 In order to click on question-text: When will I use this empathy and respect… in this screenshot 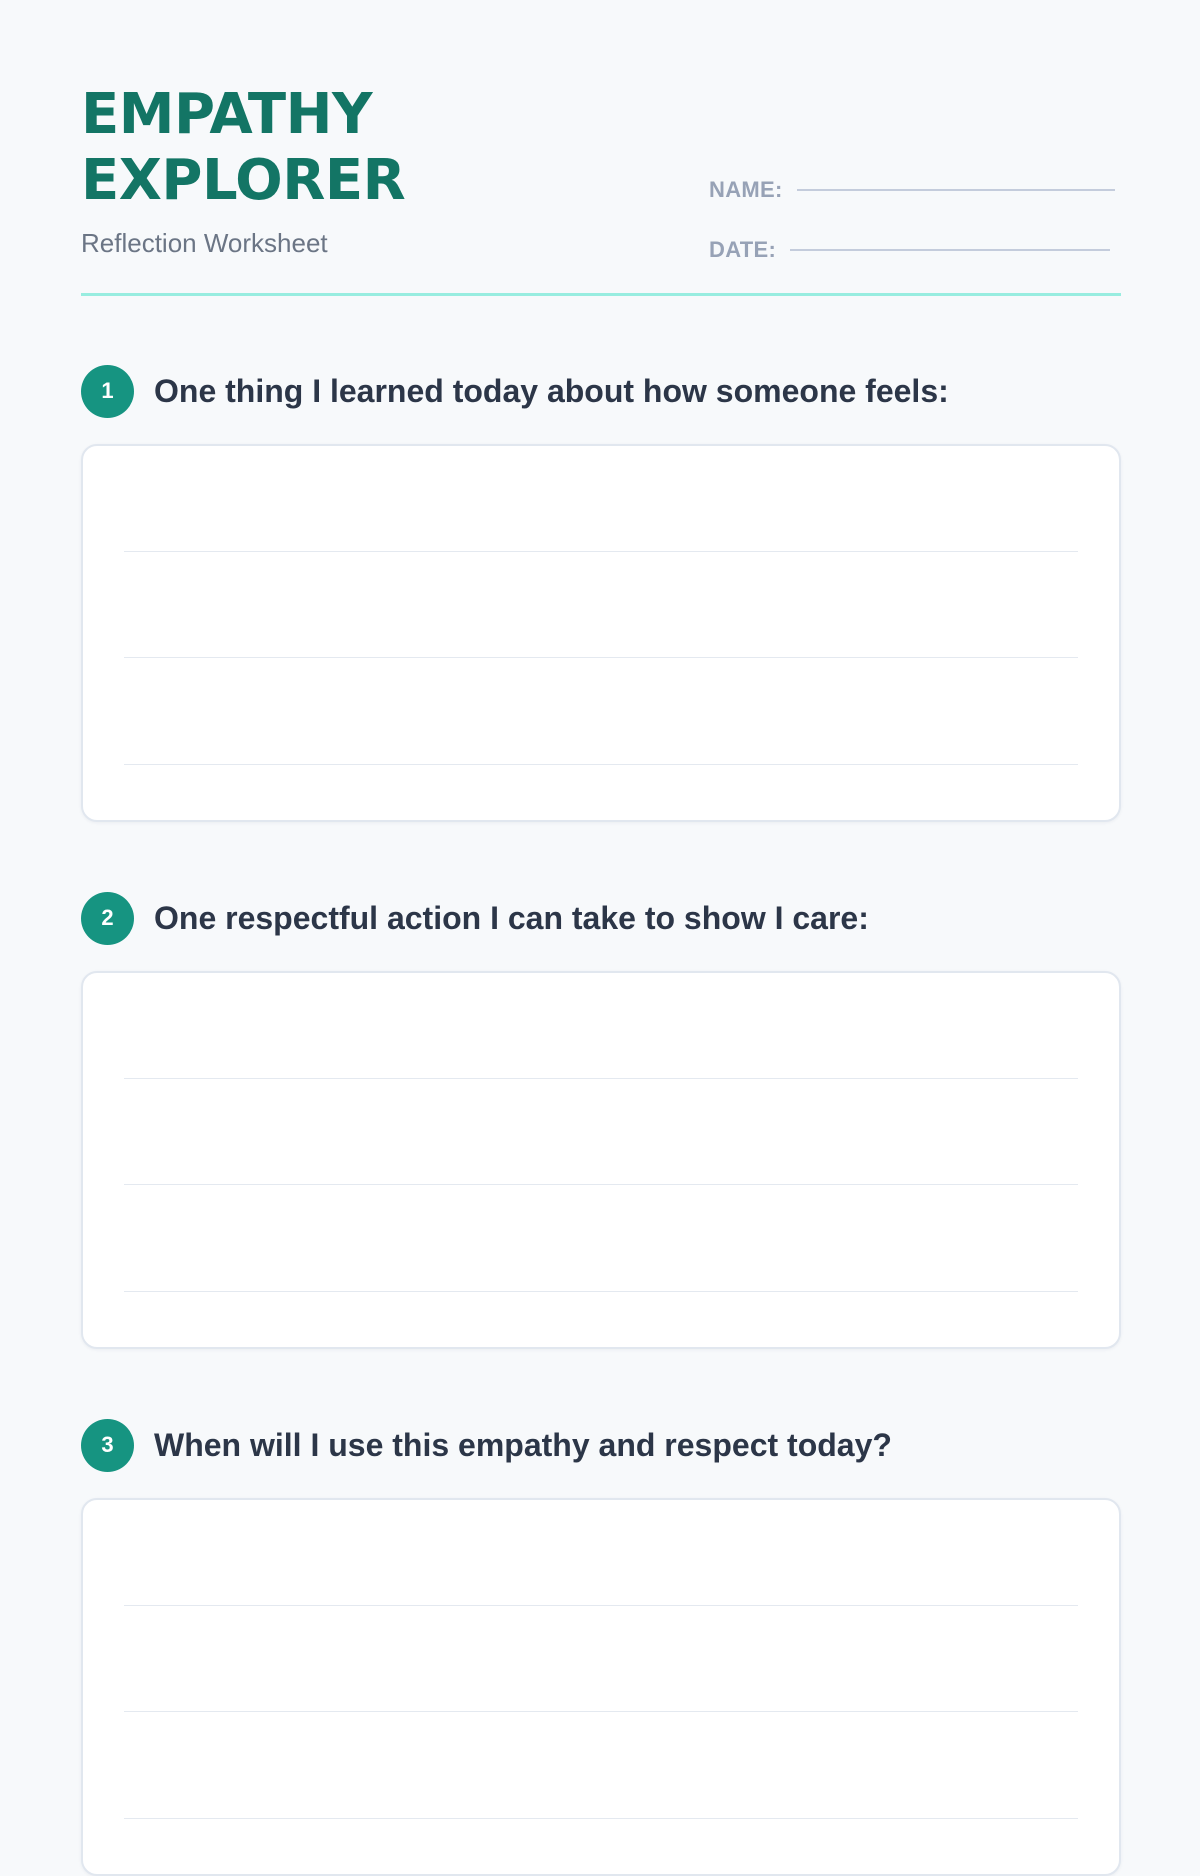, I will do `click(523, 1444)`.